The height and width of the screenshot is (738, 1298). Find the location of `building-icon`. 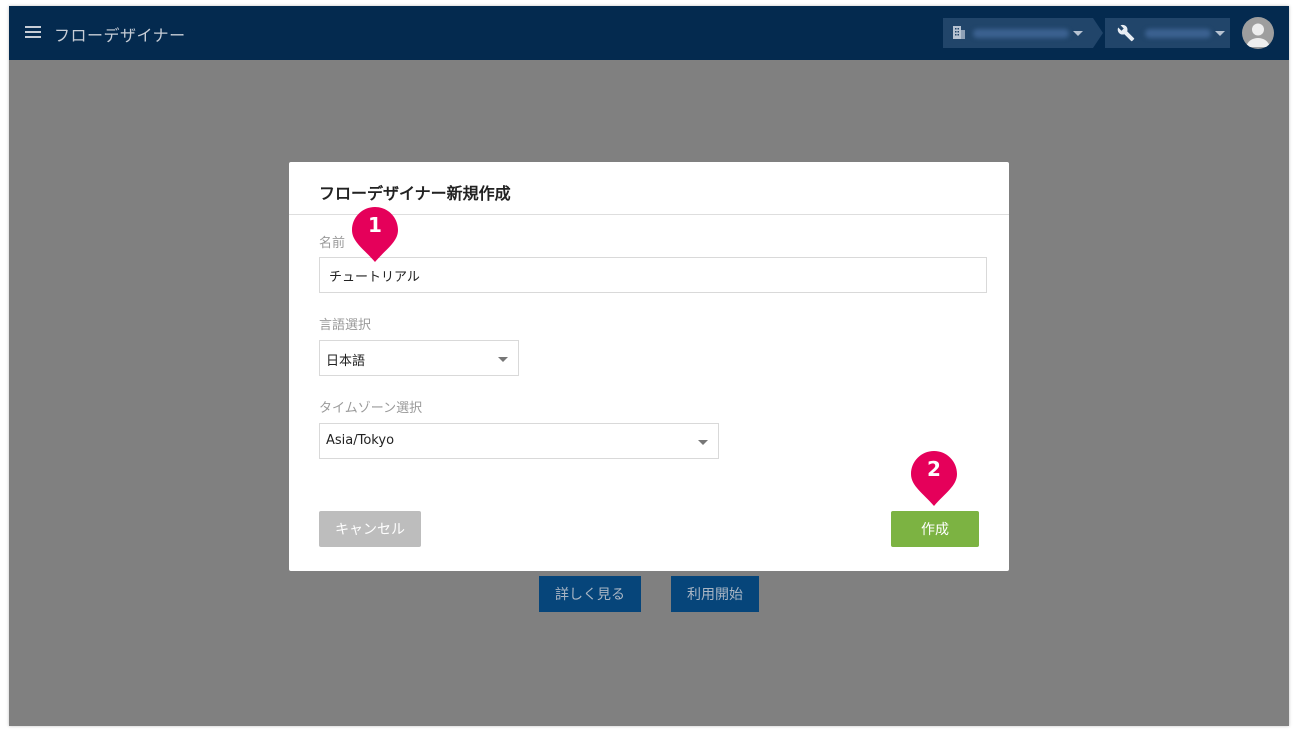

building-icon is located at coordinates (959, 32).